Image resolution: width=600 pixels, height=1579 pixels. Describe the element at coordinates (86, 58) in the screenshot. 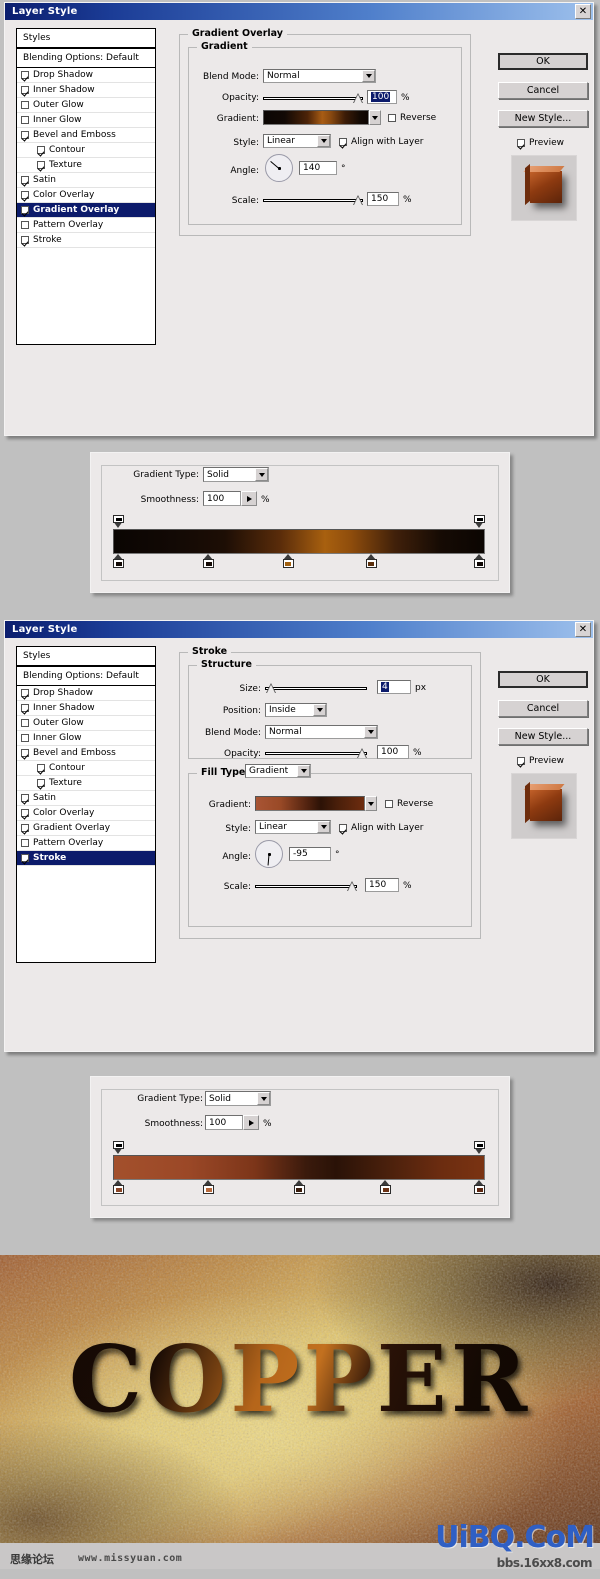

I see `blending-options-item: Blending Options: Default` at that location.